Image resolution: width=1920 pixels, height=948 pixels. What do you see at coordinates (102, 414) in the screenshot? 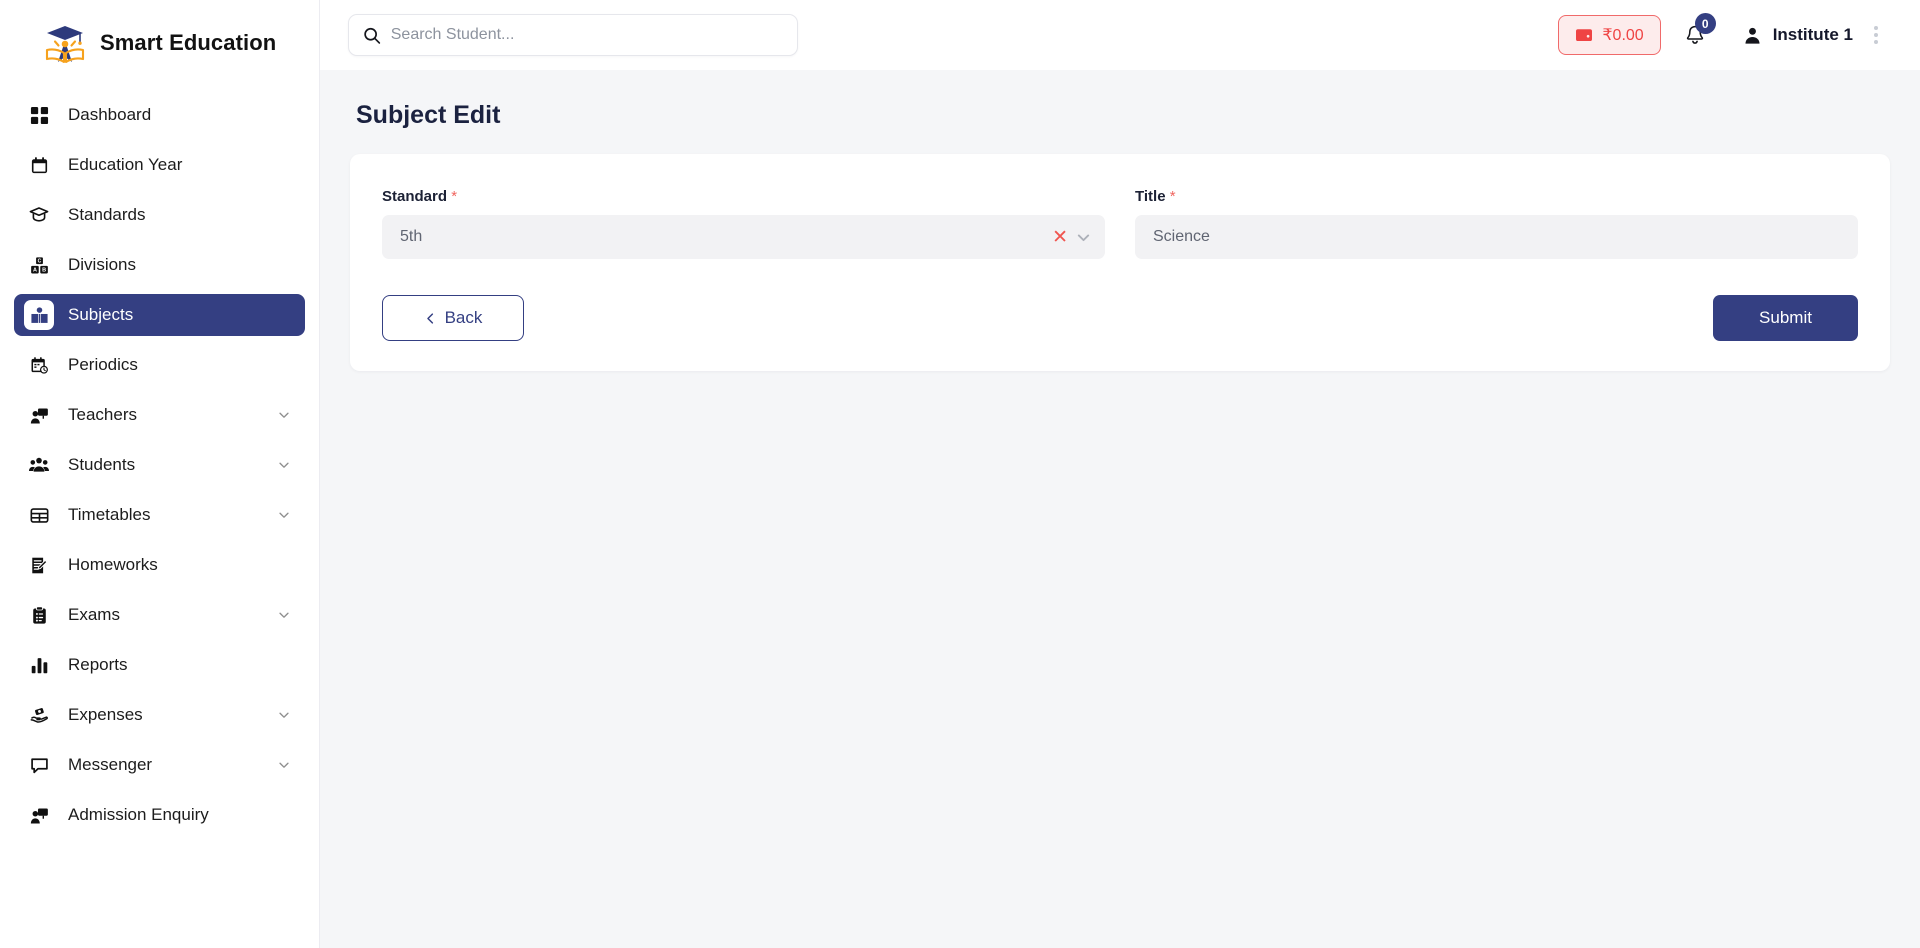
I see `sidebar-item-label: Teachers` at bounding box center [102, 414].